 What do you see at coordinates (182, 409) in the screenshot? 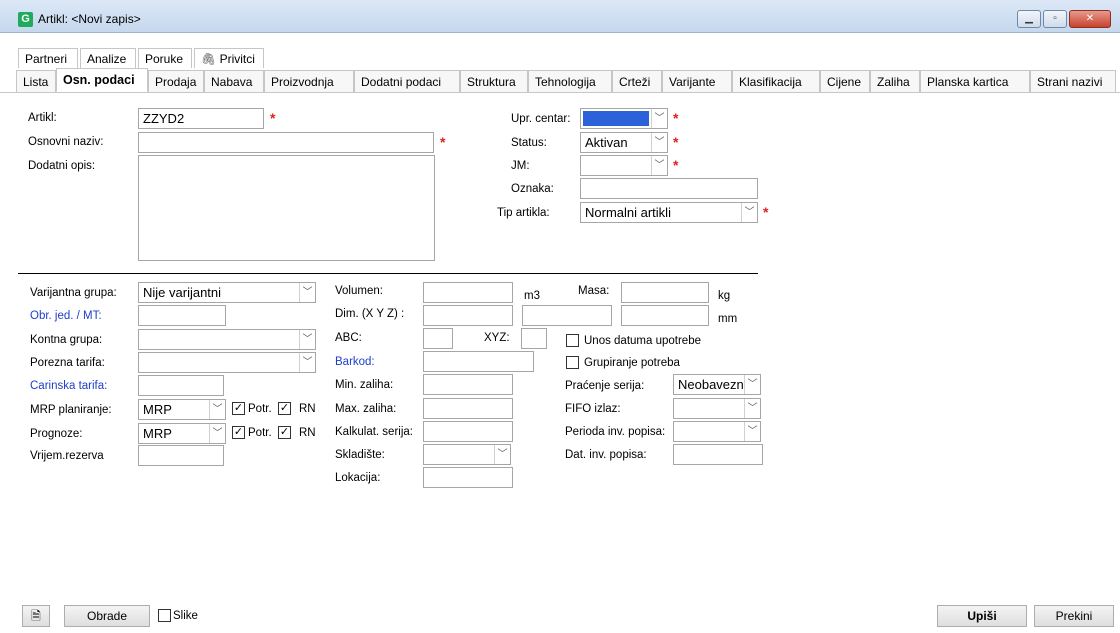
I see `mrp-planiranje-select: MRP ﹀` at bounding box center [182, 409].